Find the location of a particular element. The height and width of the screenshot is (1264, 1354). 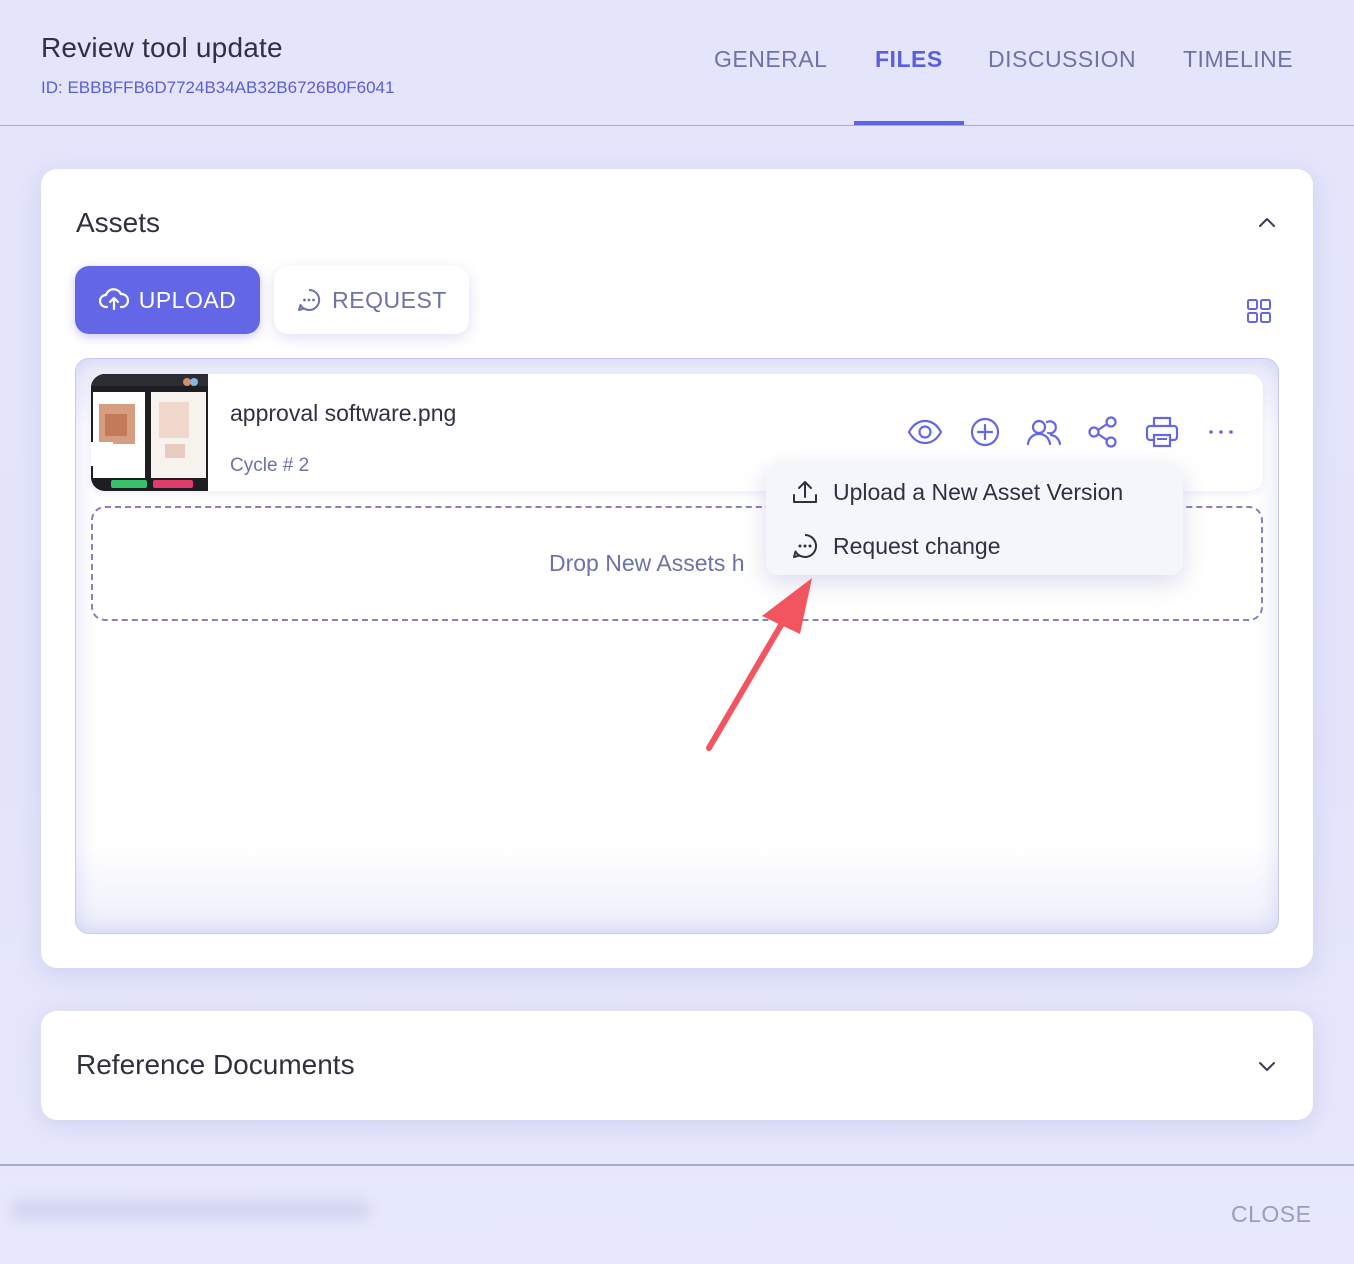

eye-icon is located at coordinates (925, 432).